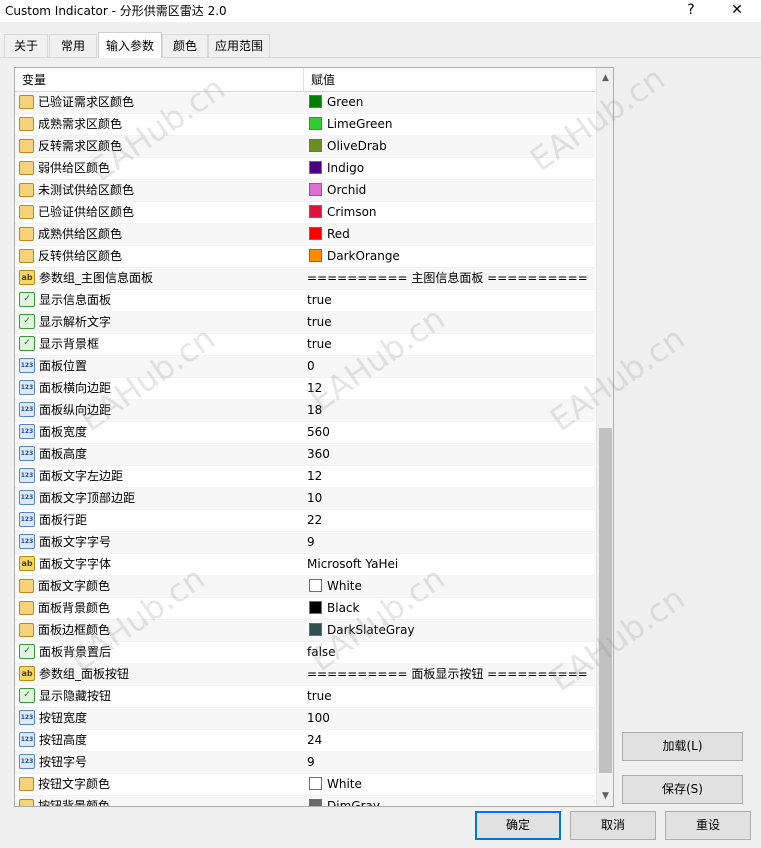  What do you see at coordinates (305, 257) in the screenshot?
I see `table-row: 反转供给区颜色 DarkOrange` at bounding box center [305, 257].